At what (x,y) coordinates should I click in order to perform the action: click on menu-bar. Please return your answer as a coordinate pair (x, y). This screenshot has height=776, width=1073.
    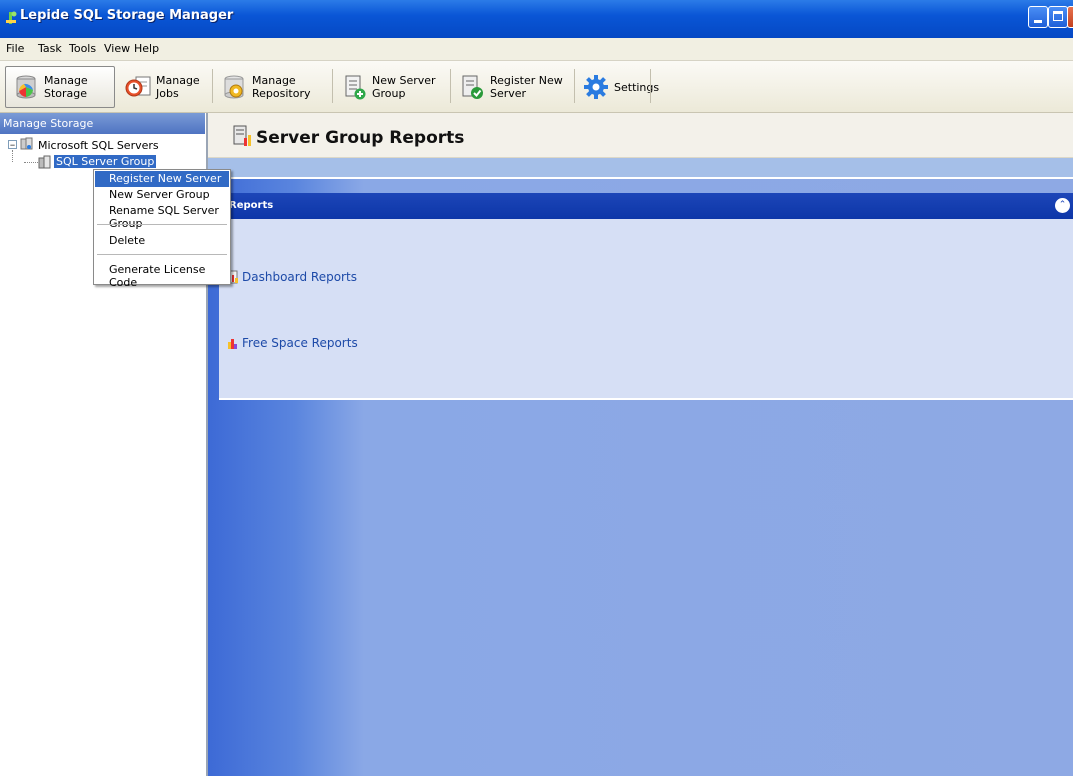
    Looking at the image, I should click on (536, 49).